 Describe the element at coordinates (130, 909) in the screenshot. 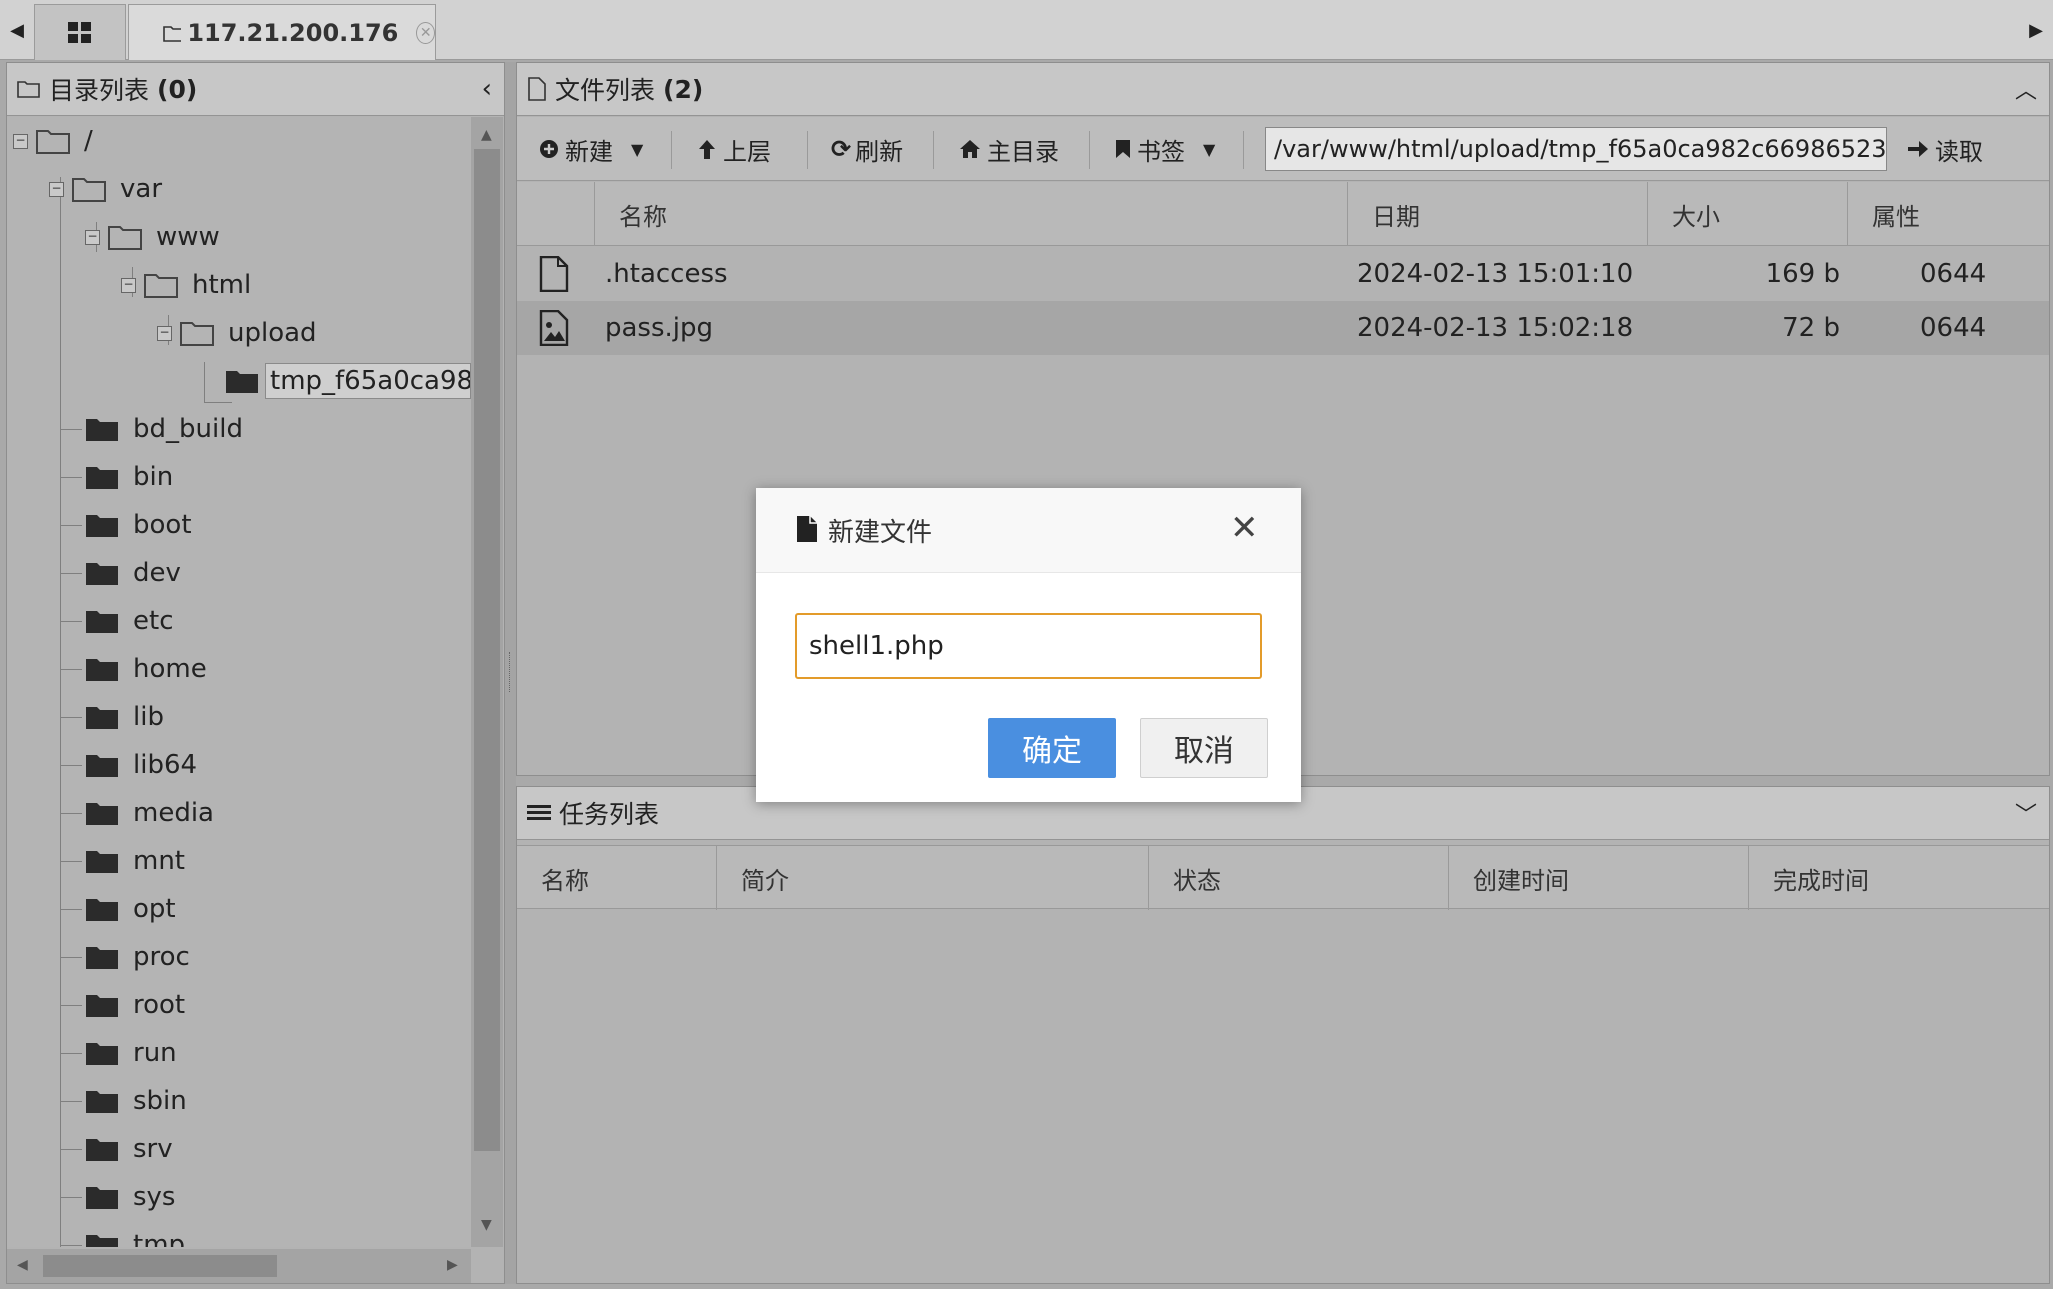

I see `tree-node-folder: opt` at that location.